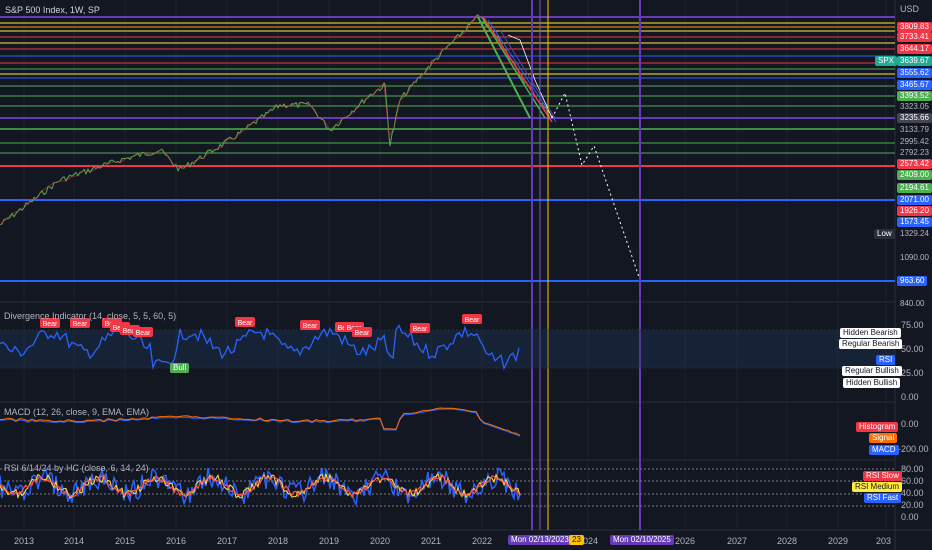 This screenshot has height=550, width=932. I want to click on price-axis-label: 3133.79, so click(914, 130).